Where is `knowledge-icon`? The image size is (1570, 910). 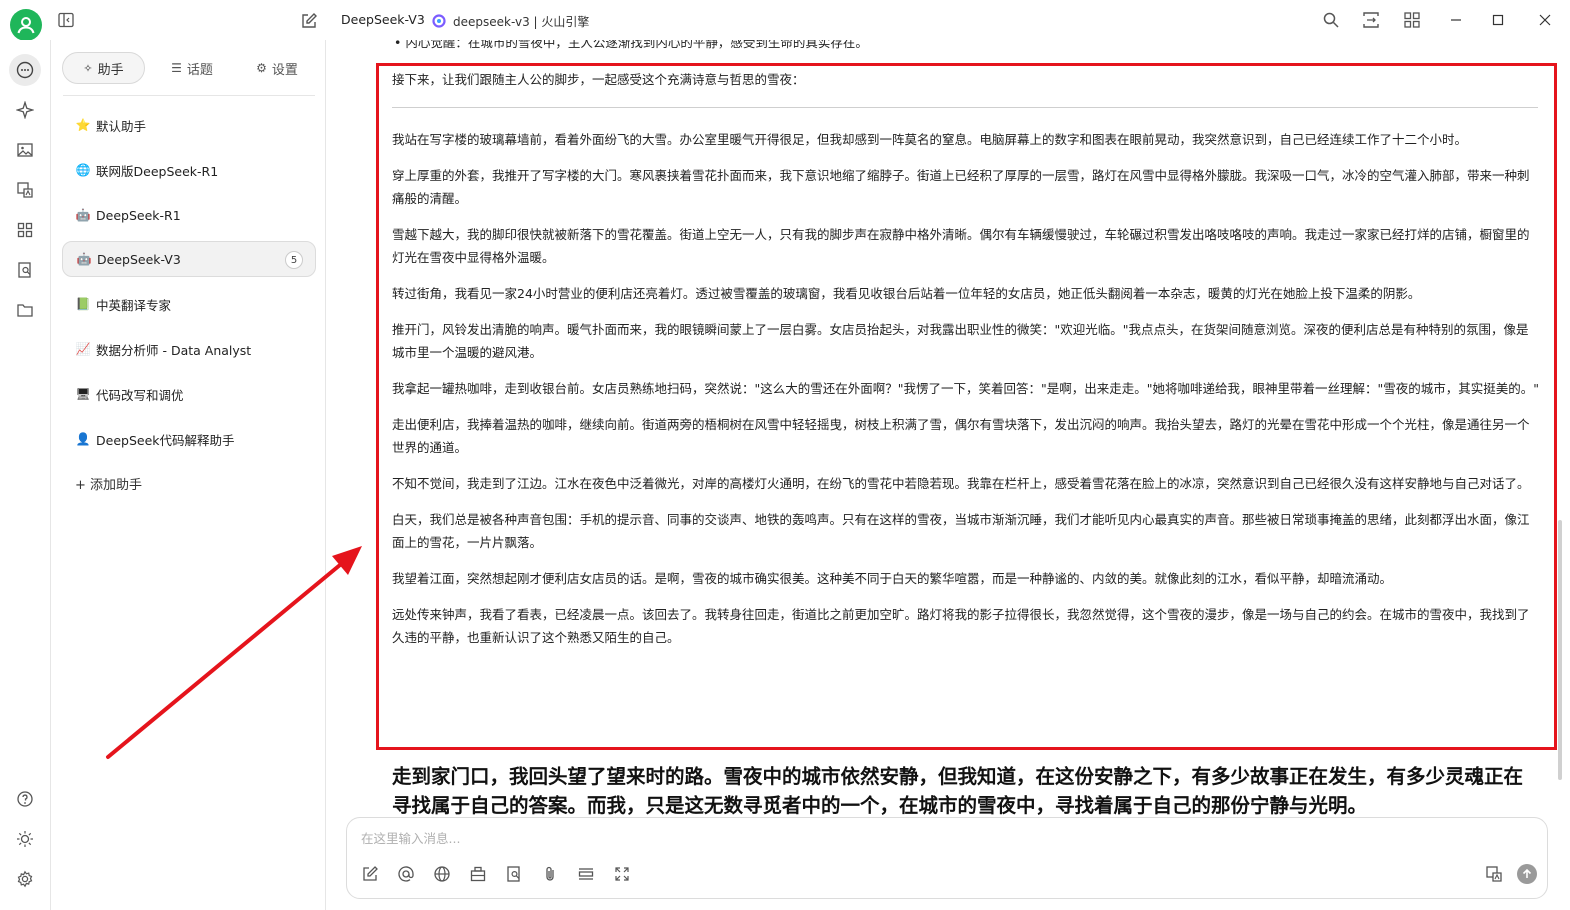 knowledge-icon is located at coordinates (25, 270).